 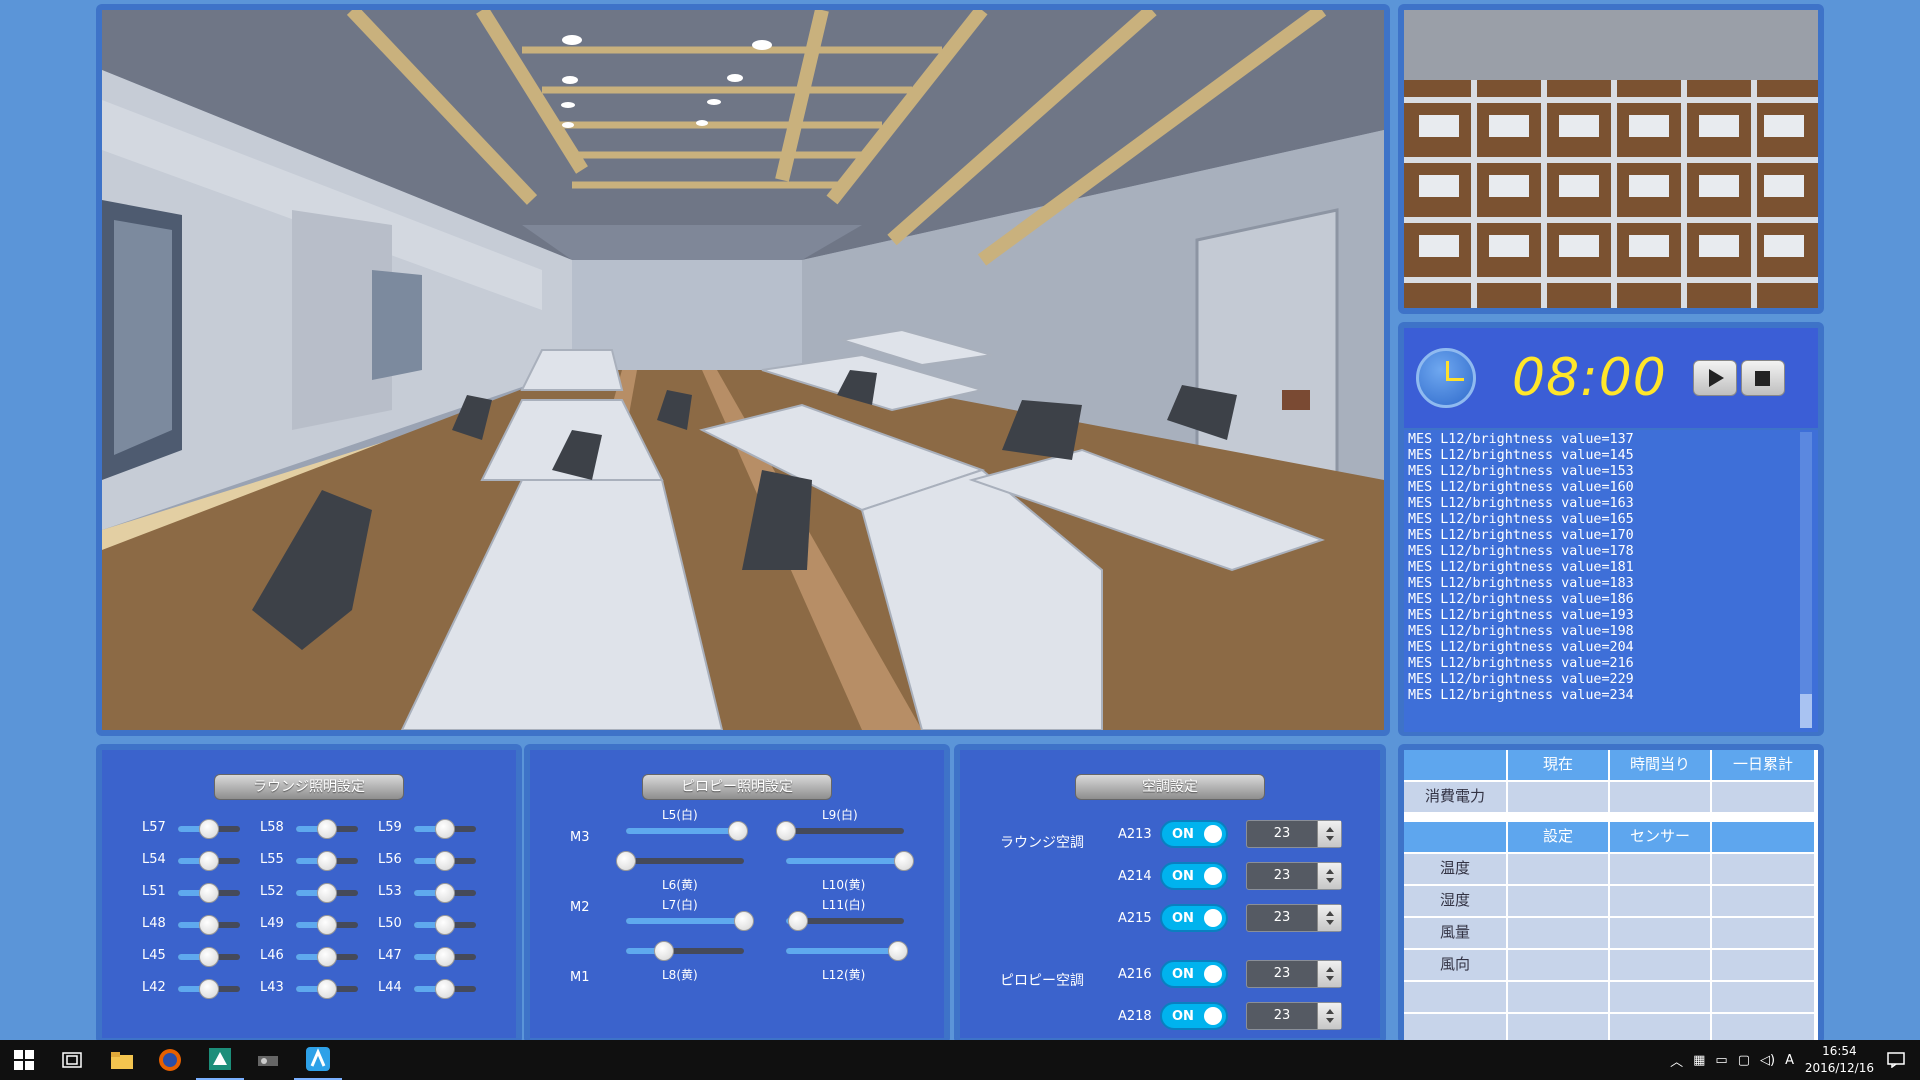 I want to click on play-button, so click(x=1714, y=378).